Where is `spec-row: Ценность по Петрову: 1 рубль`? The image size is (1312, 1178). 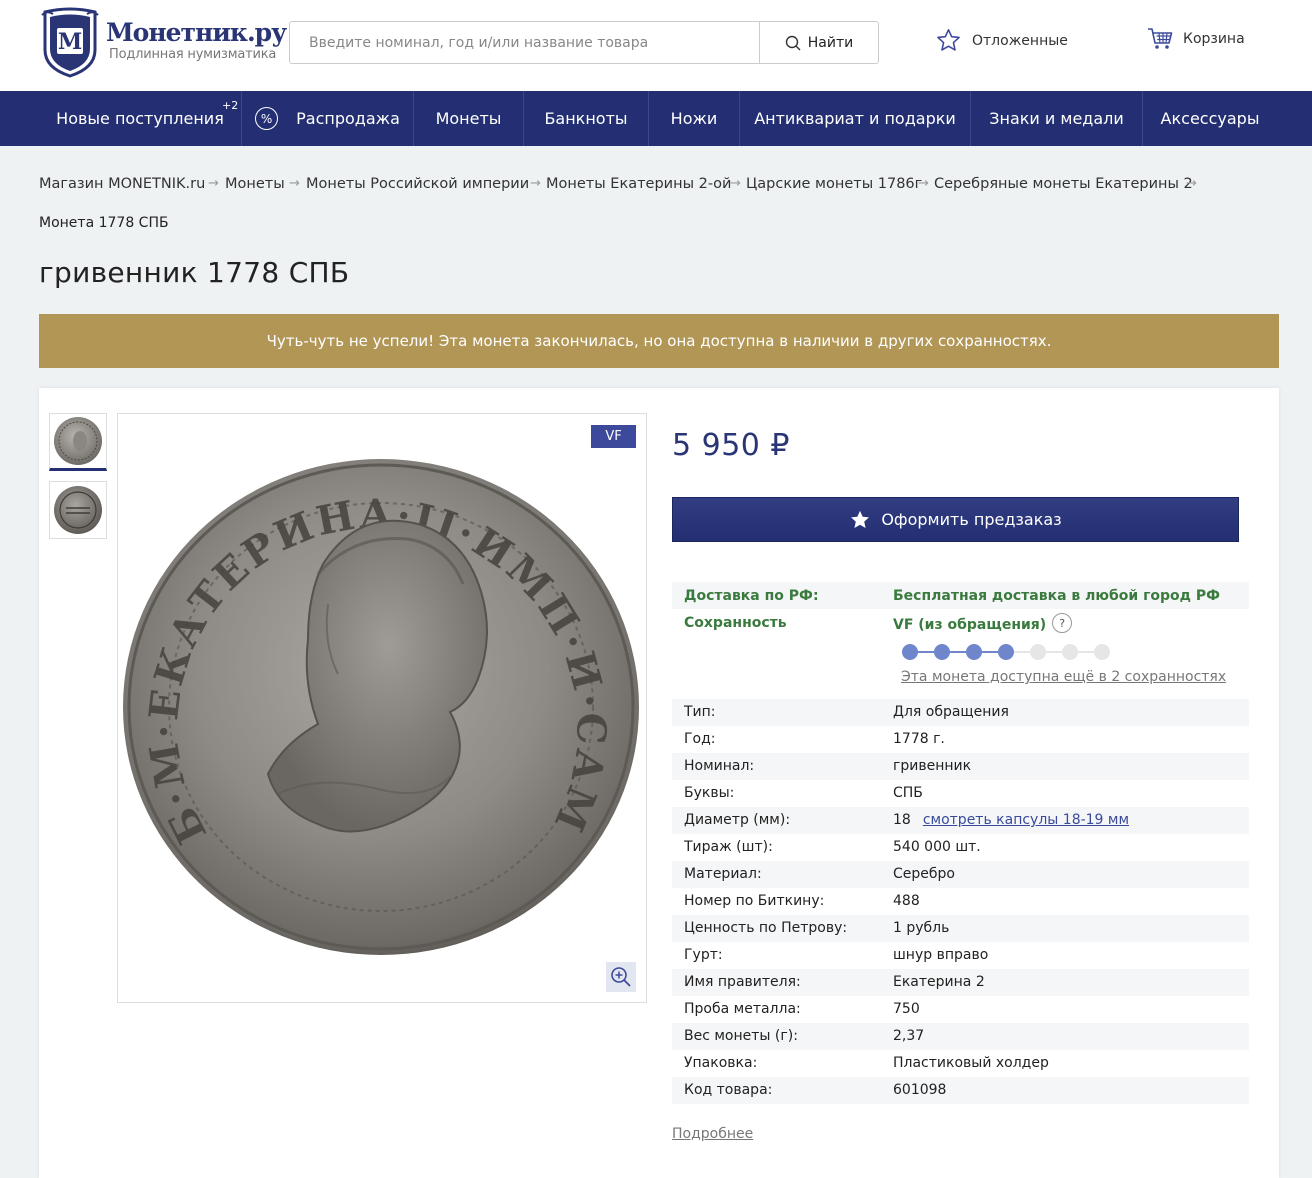 spec-row: Ценность по Петрову: 1 рубль is located at coordinates (960, 928).